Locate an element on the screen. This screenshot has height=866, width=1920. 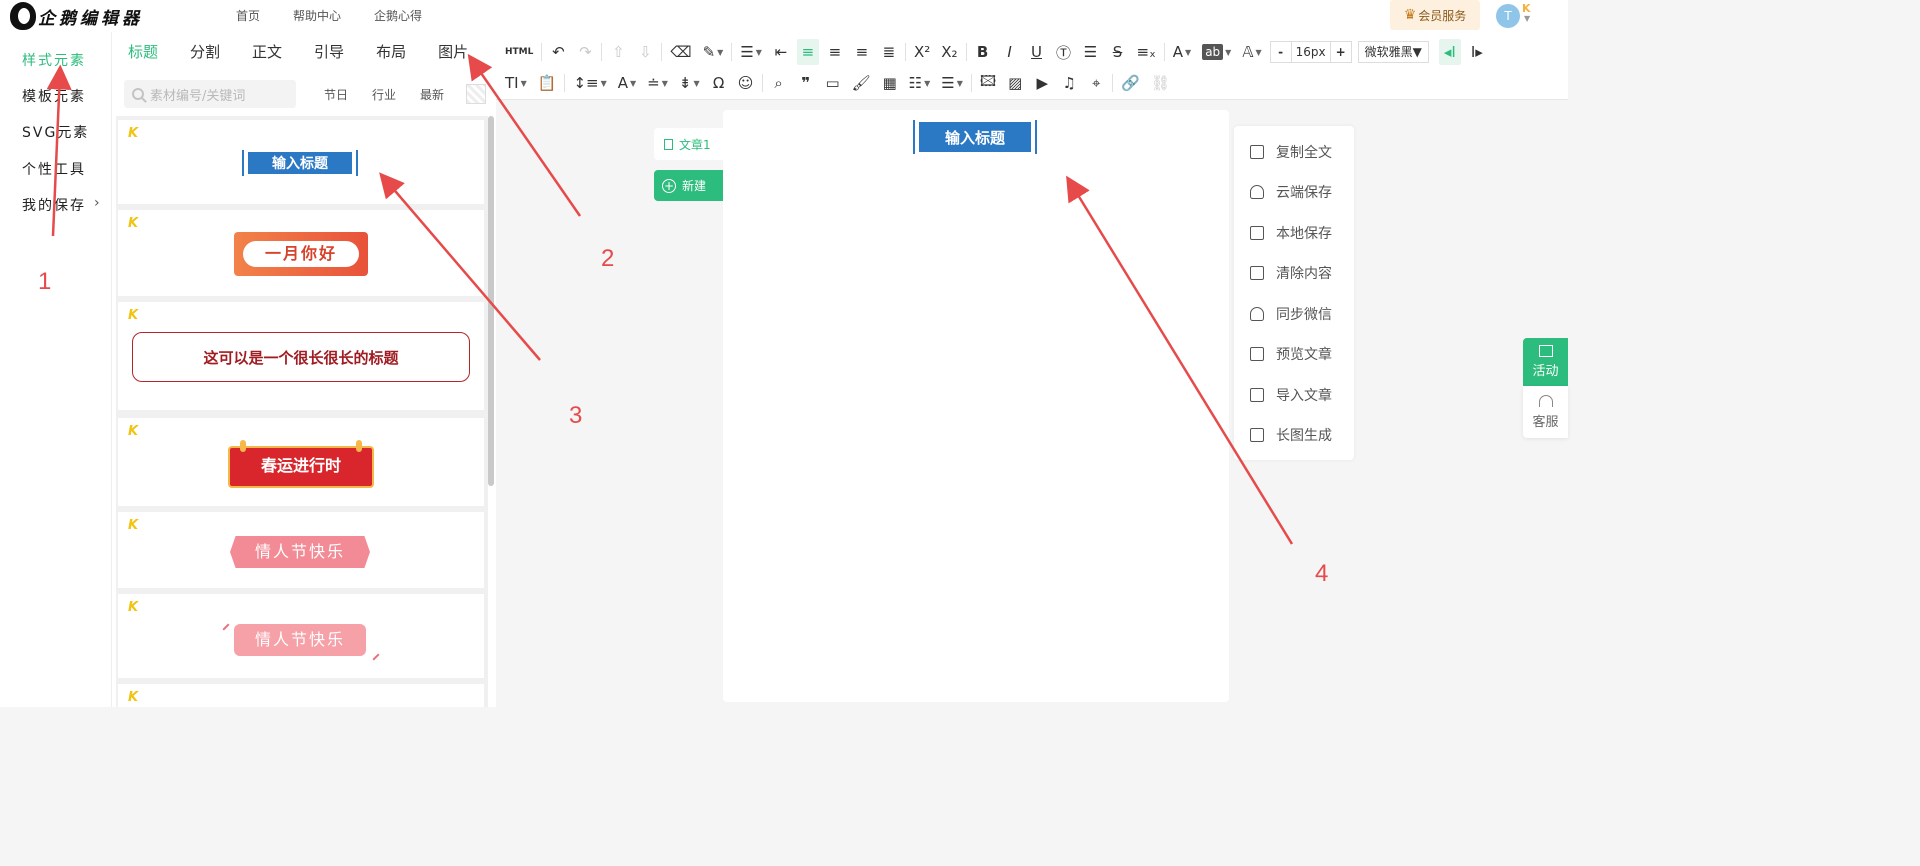
line-through-style-icon: ☰ is located at coordinates (1091, 52).